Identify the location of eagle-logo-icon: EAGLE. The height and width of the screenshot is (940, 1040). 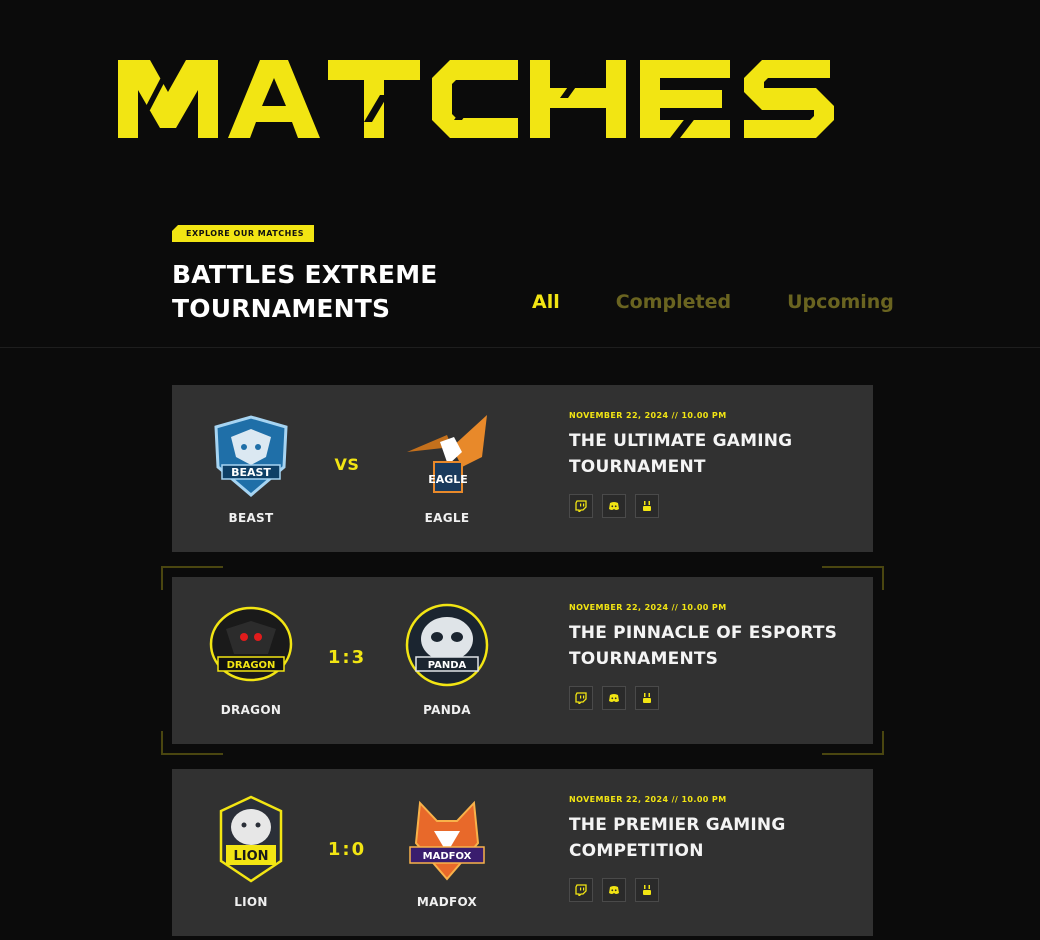
(447, 454).